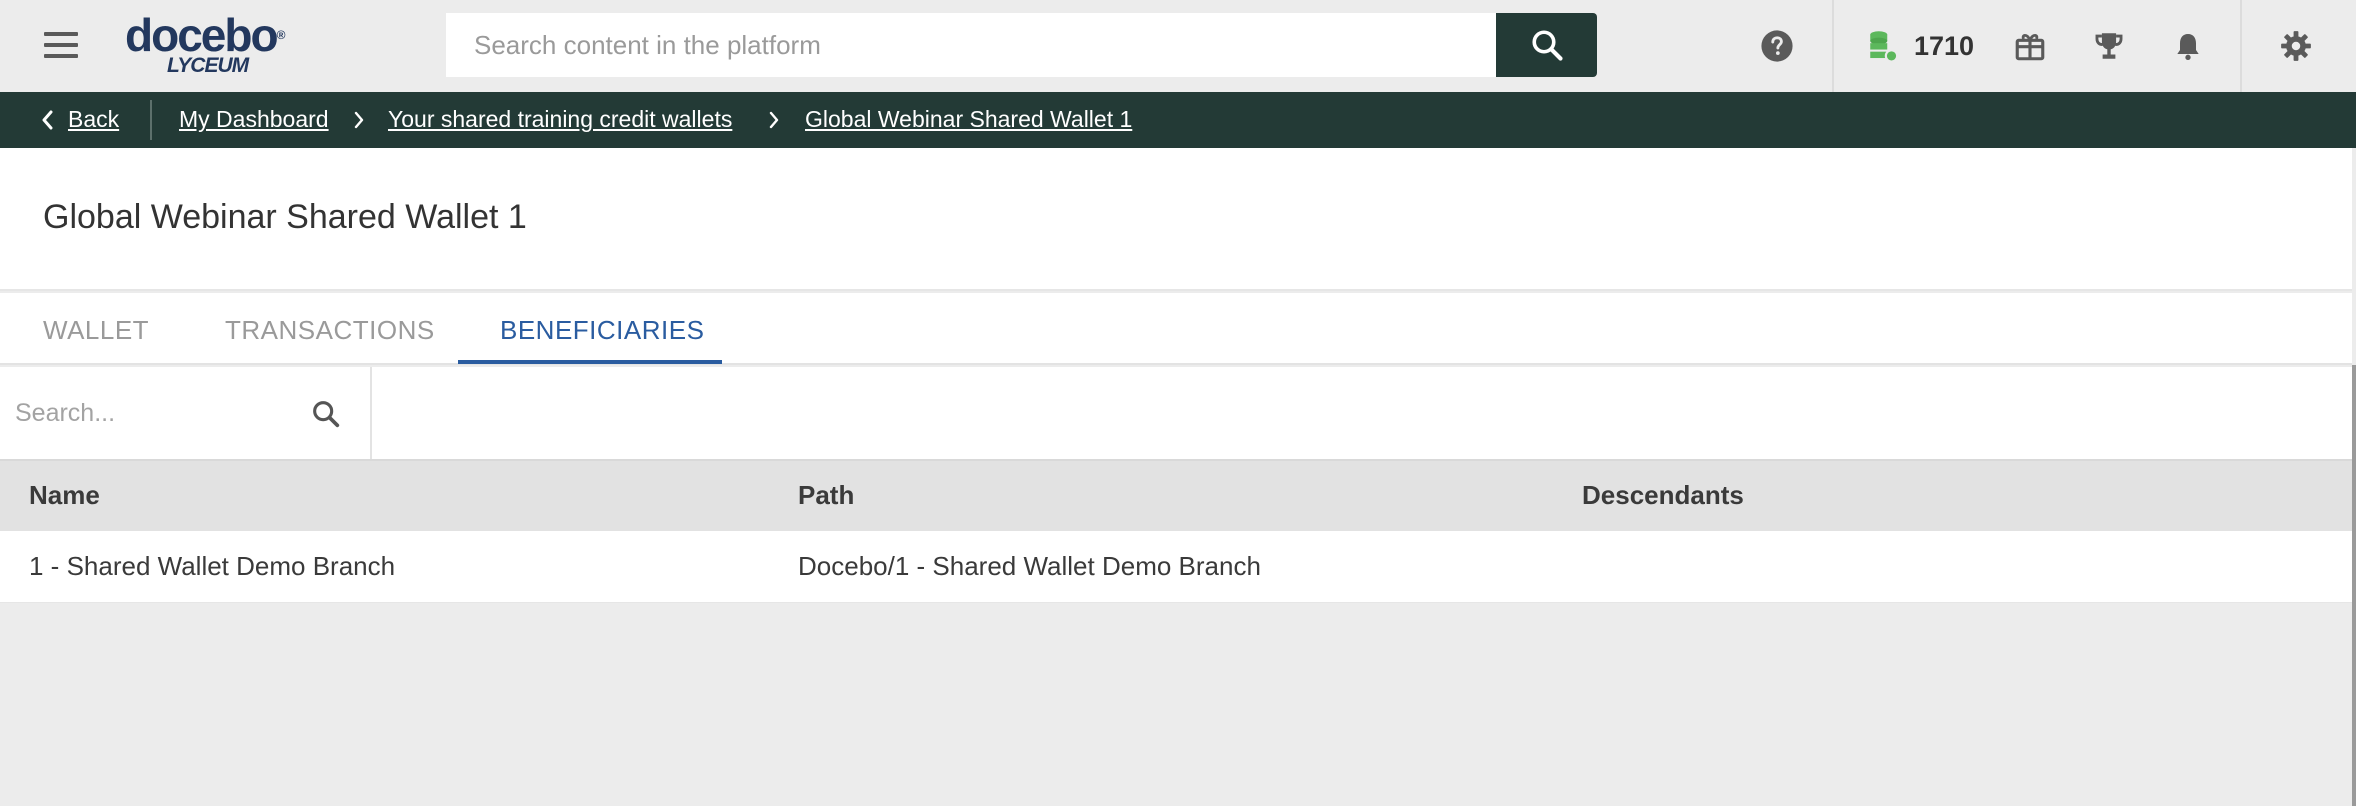  Describe the element at coordinates (212, 566) in the screenshot. I see `cell-name: 1 - Shared Wallet Demo Branch` at that location.